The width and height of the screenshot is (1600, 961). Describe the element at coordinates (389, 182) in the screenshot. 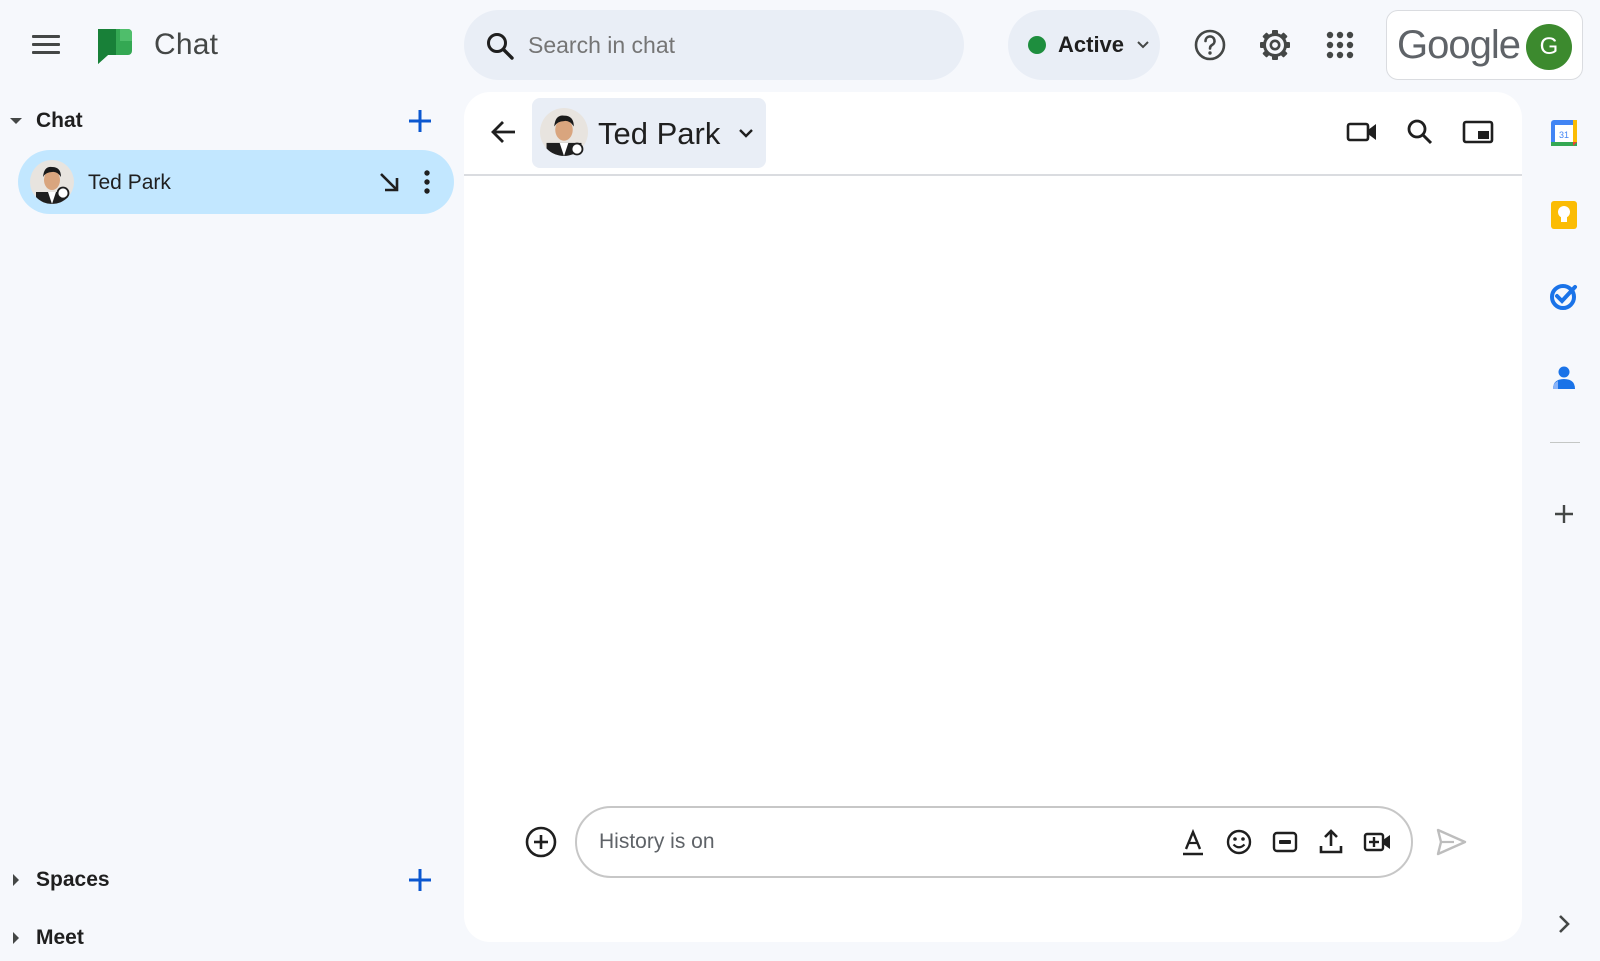

I see `arrow-down-right-icon` at that location.